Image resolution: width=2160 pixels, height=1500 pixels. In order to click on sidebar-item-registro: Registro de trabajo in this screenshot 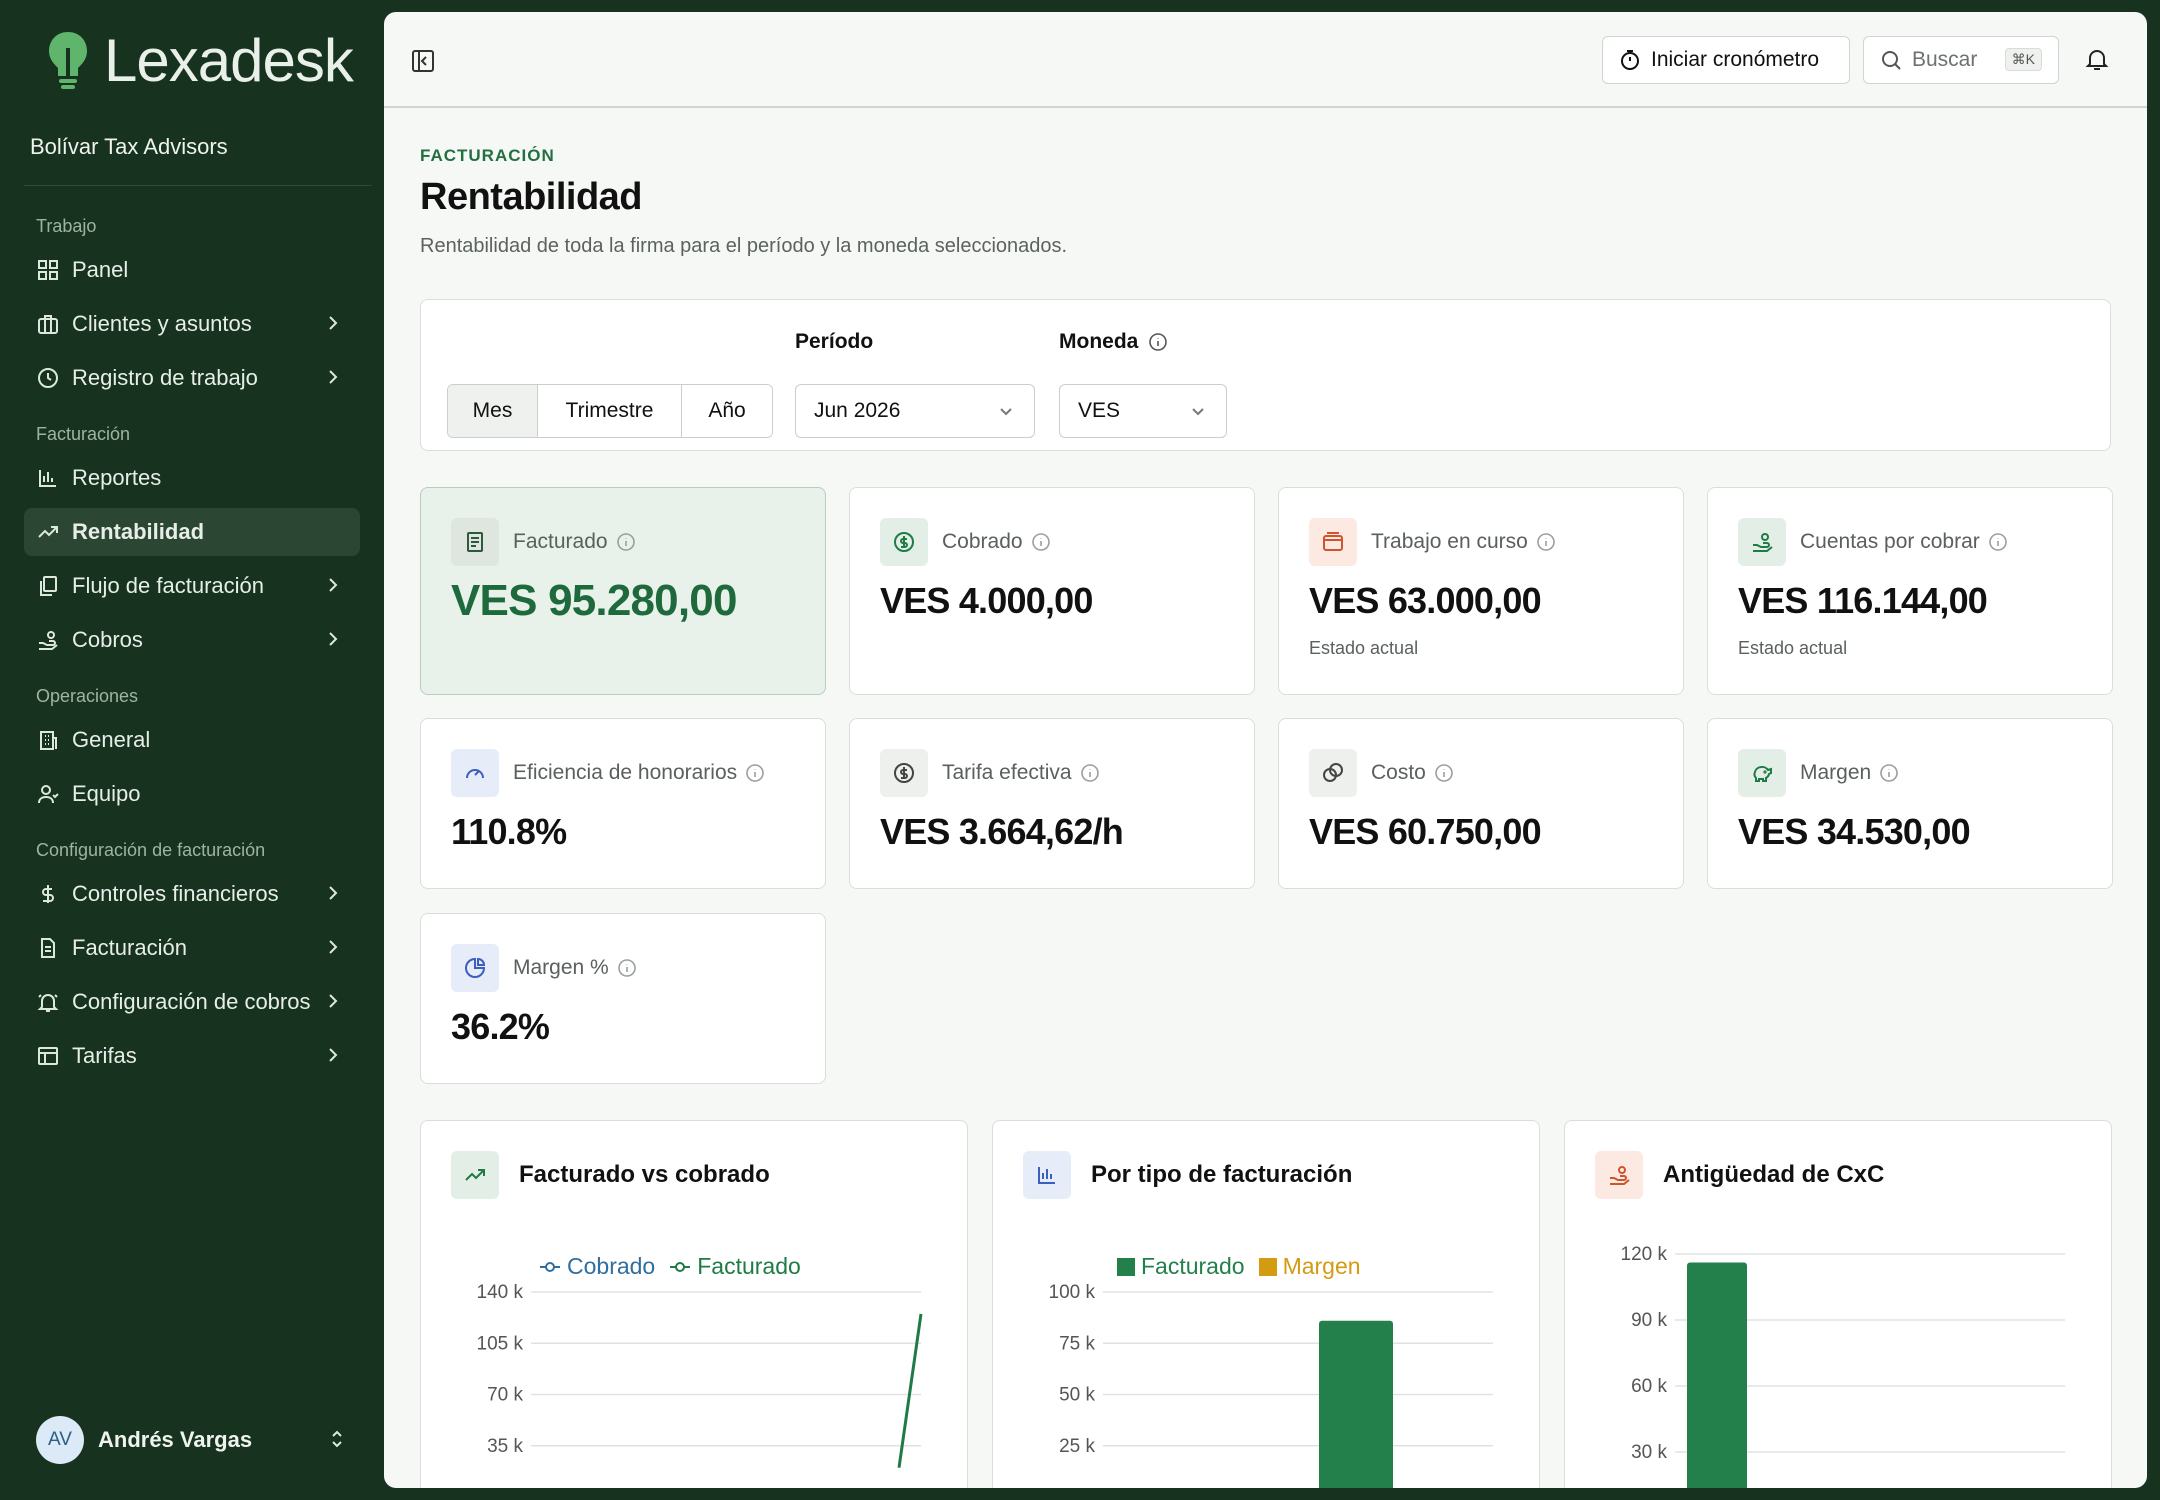, I will do `click(192, 378)`.